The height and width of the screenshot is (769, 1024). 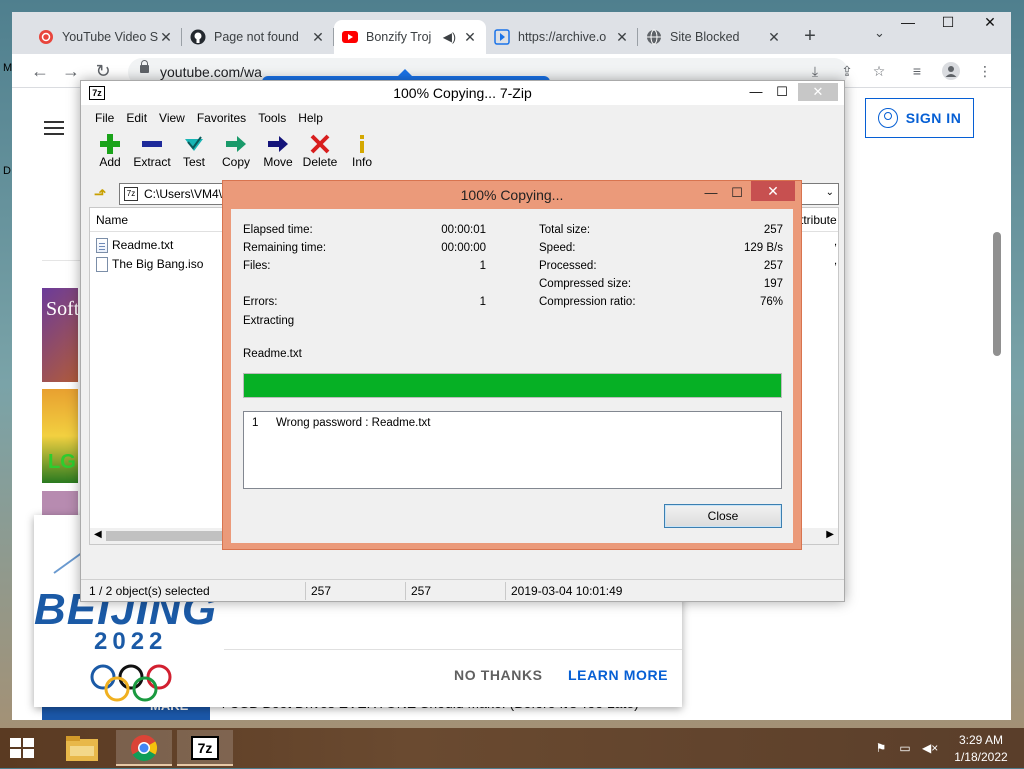 I want to click on tab-page-not-found: Page not found ✕, so click(x=258, y=37).